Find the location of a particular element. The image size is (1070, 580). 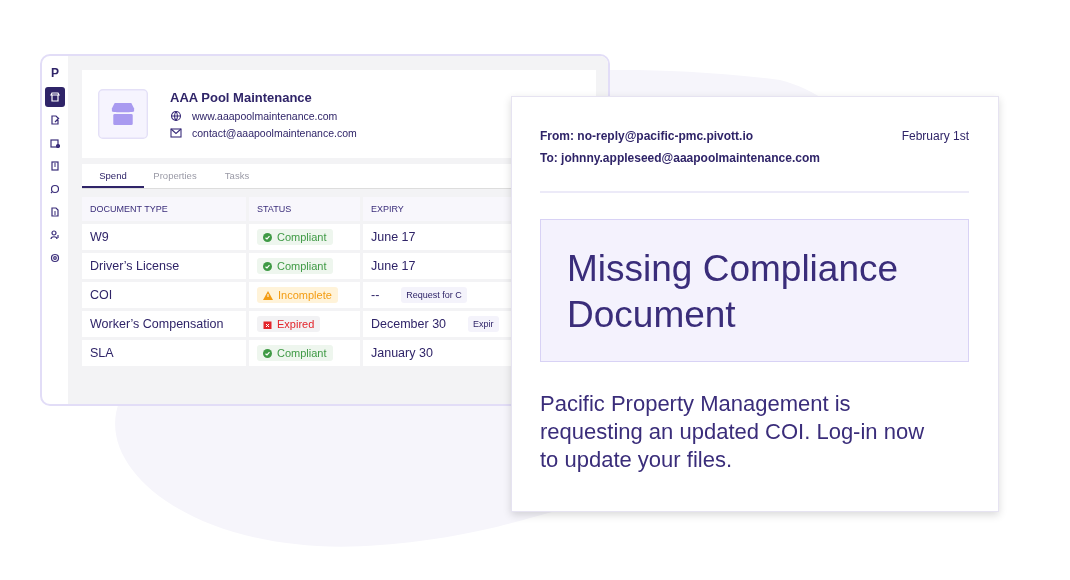

table-cell: SLA is located at coordinates (164, 353).